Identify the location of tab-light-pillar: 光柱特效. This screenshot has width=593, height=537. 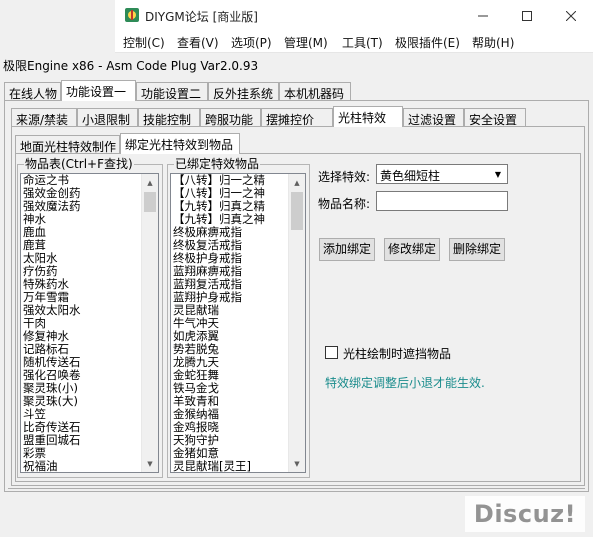
(368, 116).